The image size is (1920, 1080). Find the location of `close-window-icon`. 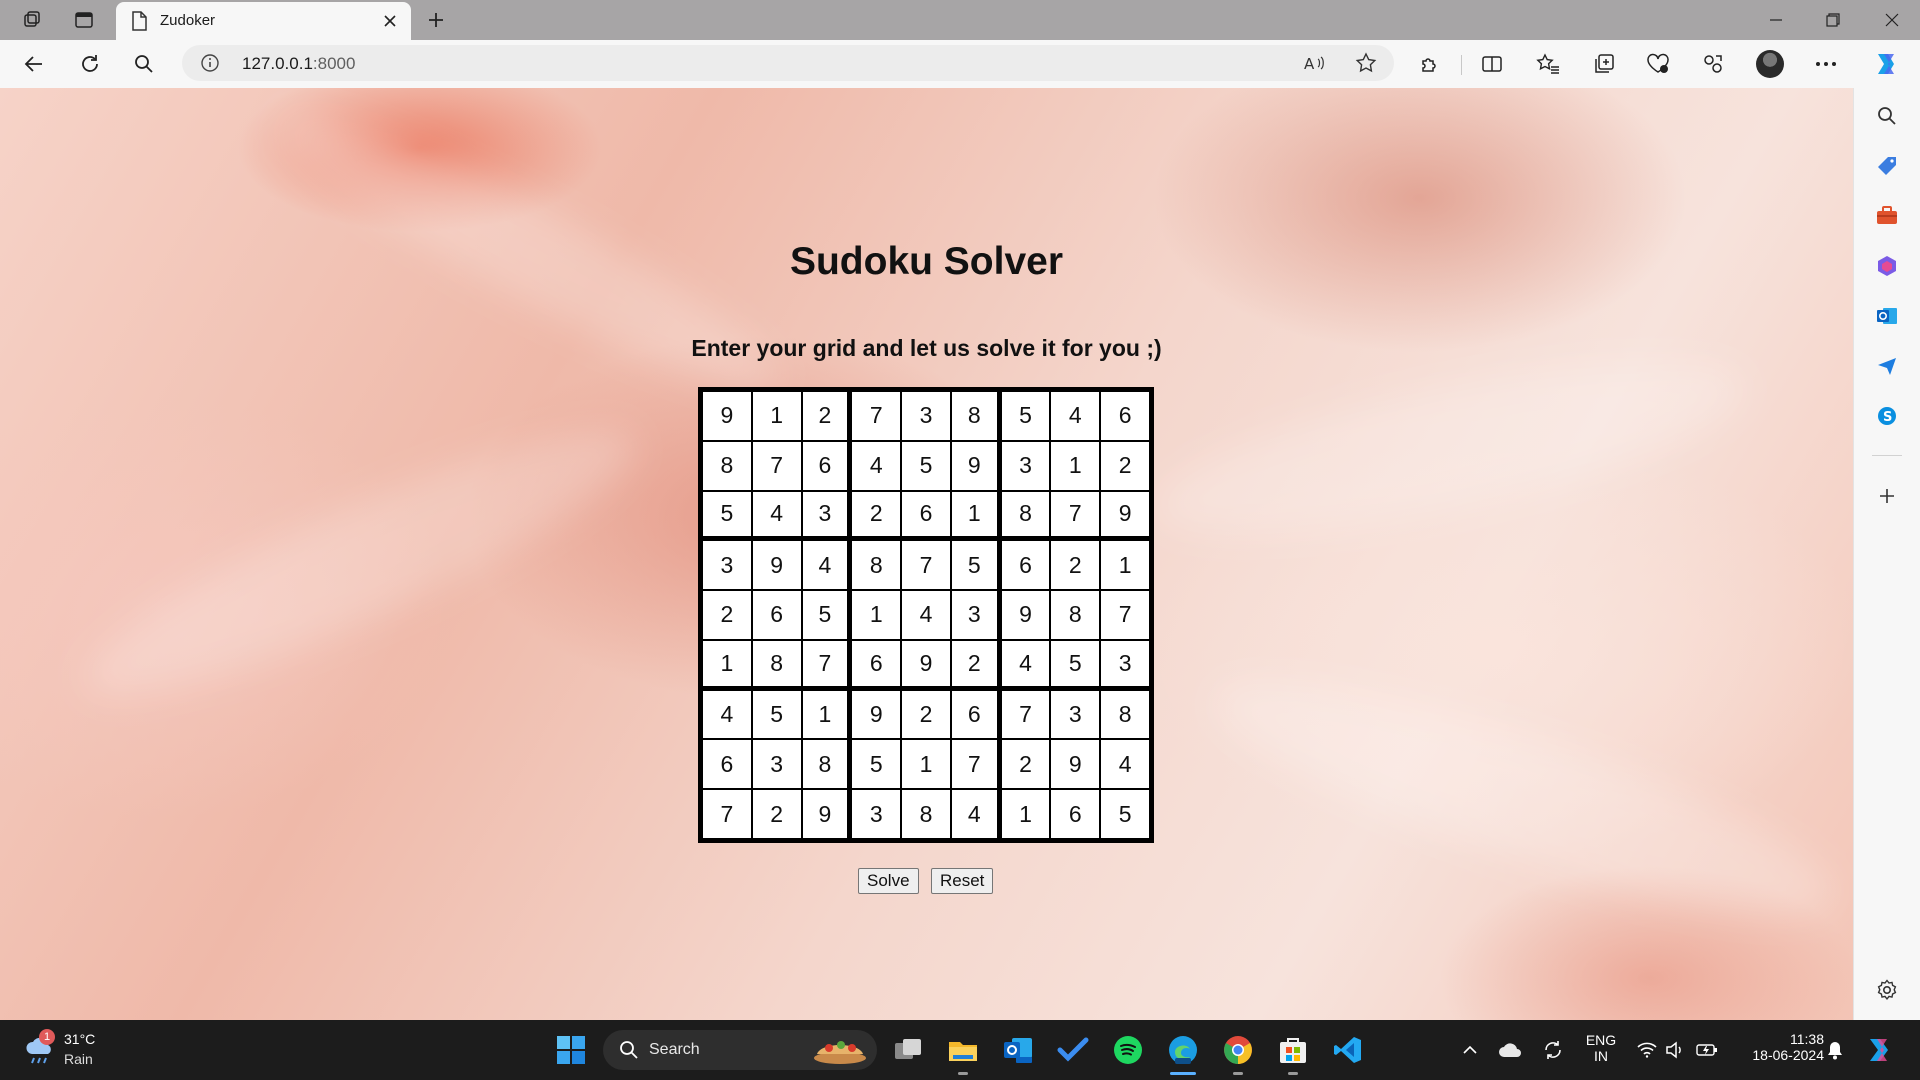

close-window-icon is located at coordinates (1892, 20).